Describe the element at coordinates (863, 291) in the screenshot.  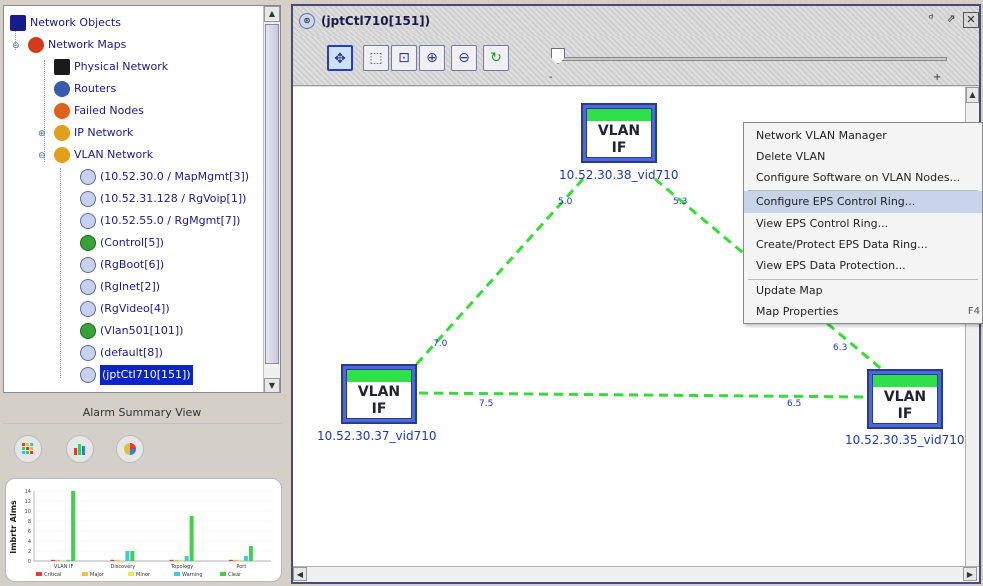
I see `menu-item-update-map: Update Map` at that location.